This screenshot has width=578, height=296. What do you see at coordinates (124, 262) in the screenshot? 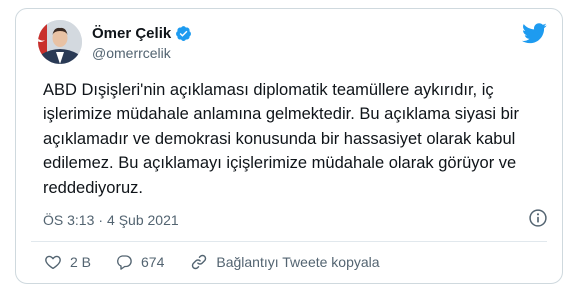
I see `reply-bubble-icon` at bounding box center [124, 262].